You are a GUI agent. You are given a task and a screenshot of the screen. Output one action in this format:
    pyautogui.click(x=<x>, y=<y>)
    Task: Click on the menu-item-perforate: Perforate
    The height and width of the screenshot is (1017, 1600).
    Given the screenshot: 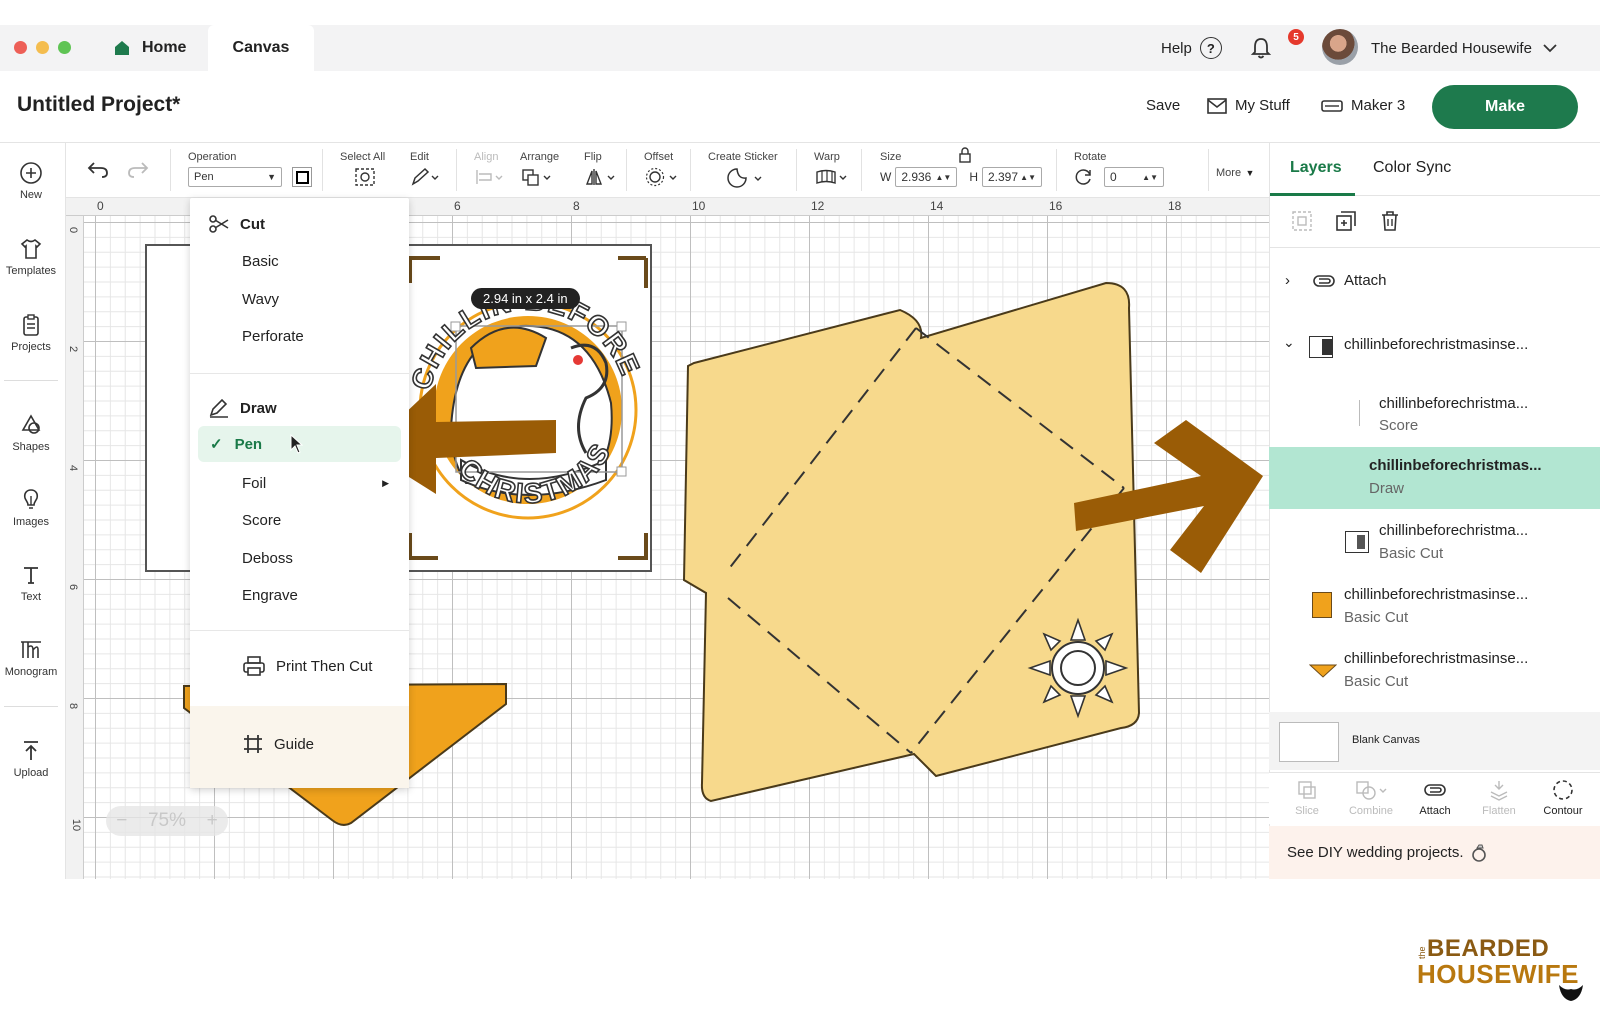 What is the action you would take?
    pyautogui.click(x=299, y=336)
    